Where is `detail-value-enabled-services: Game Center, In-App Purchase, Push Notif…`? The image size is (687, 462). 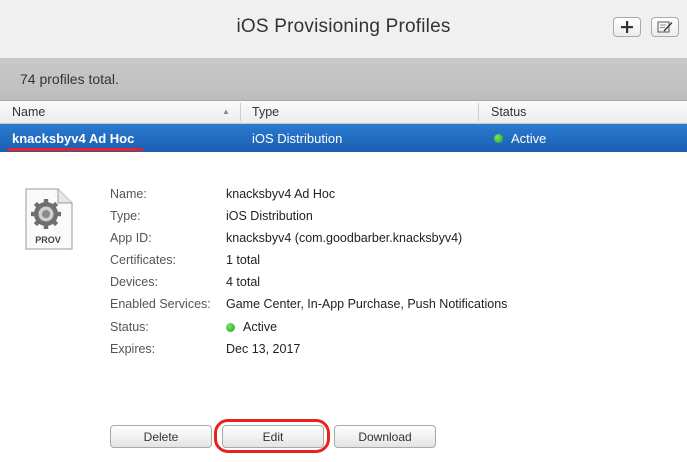
detail-value-enabled-services: Game Center, In-App Purchase, Push Notif… is located at coordinates (367, 304).